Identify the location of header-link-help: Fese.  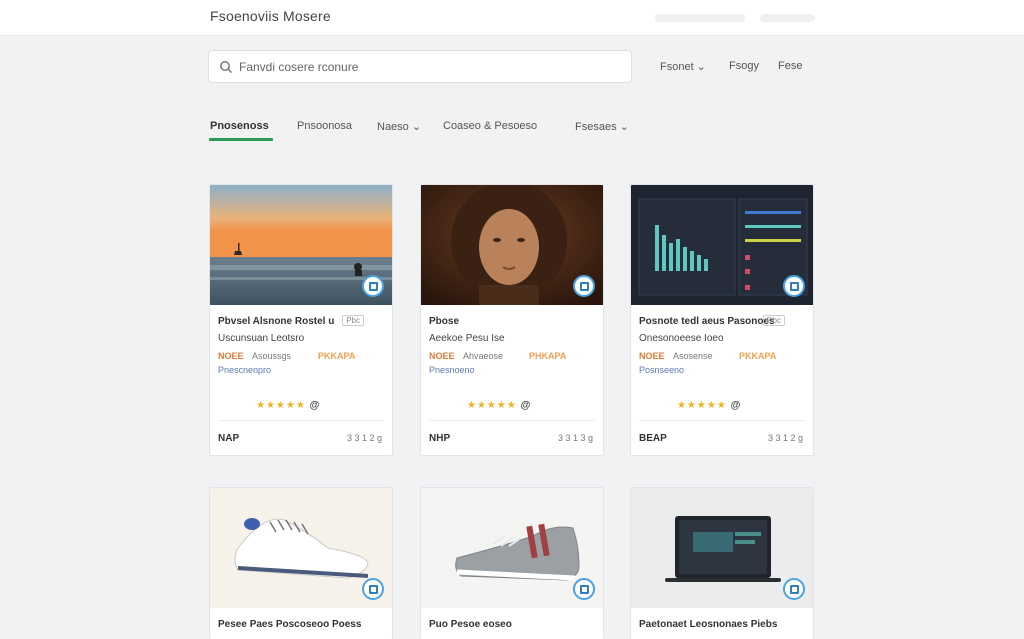
(790, 66).